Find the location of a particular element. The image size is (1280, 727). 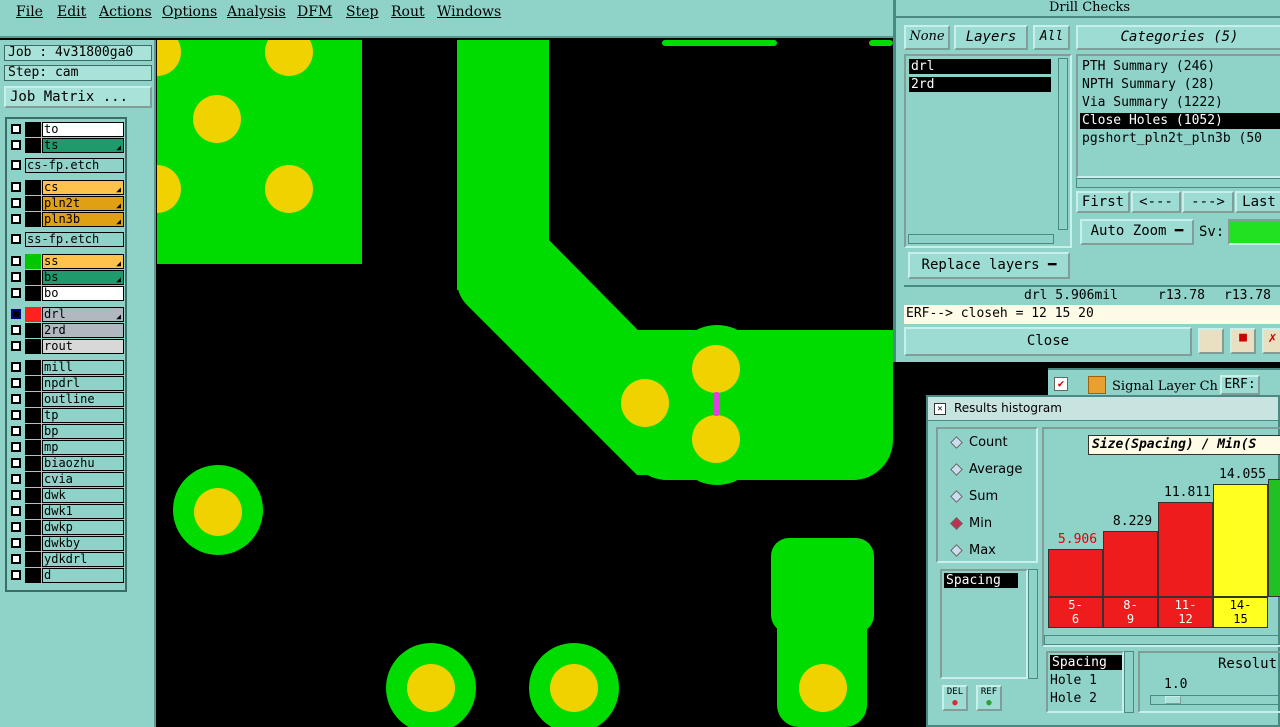

mode-radio-min: Min is located at coordinates (971, 523).